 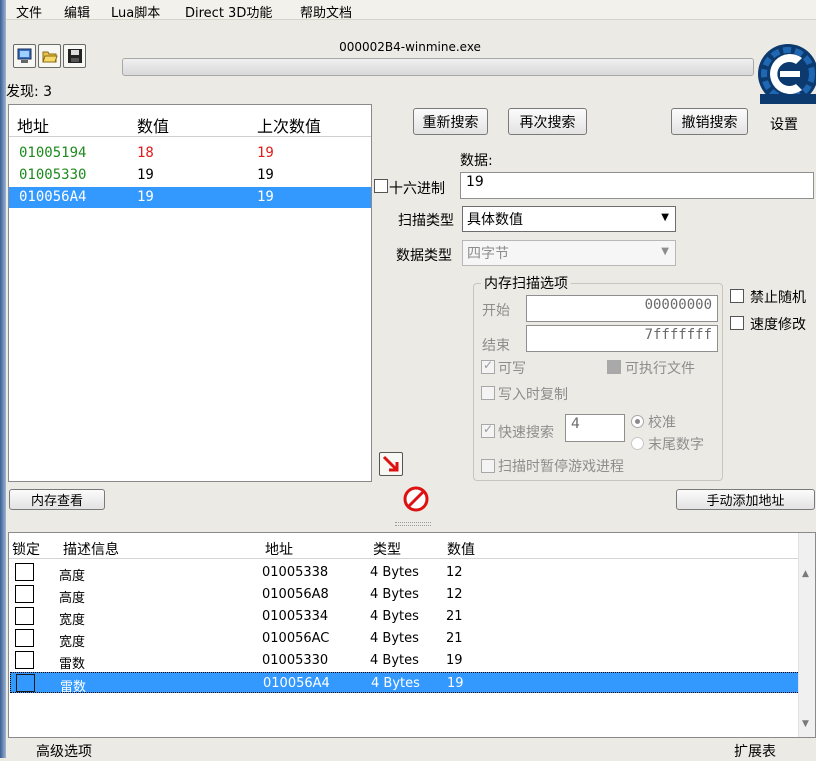 I want to click on row-address: 01005330, so click(x=295, y=660).